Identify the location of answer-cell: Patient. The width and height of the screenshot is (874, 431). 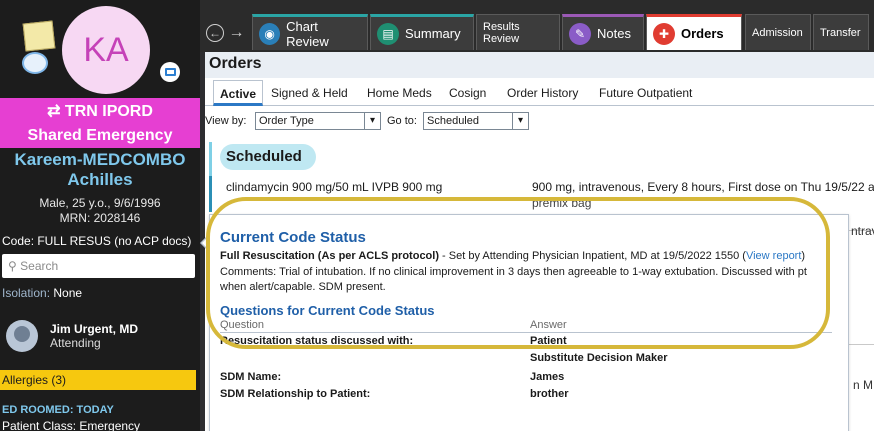
(548, 341).